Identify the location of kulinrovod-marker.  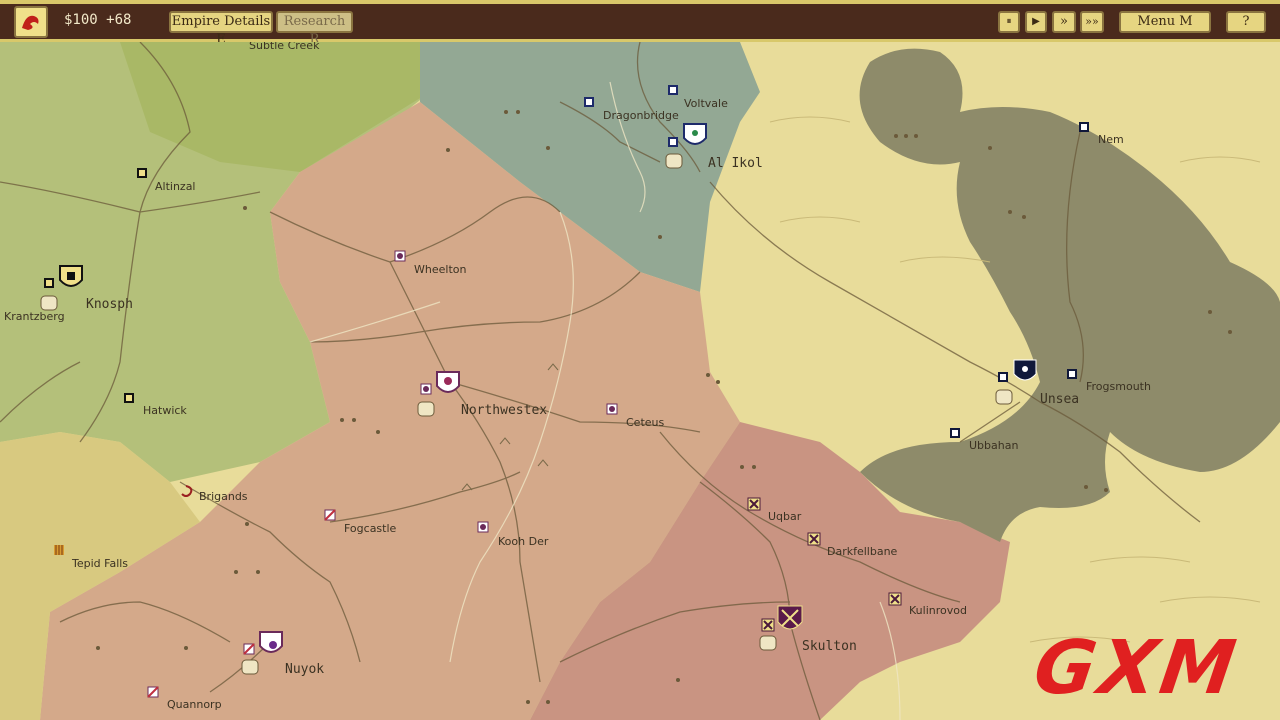
(895, 599).